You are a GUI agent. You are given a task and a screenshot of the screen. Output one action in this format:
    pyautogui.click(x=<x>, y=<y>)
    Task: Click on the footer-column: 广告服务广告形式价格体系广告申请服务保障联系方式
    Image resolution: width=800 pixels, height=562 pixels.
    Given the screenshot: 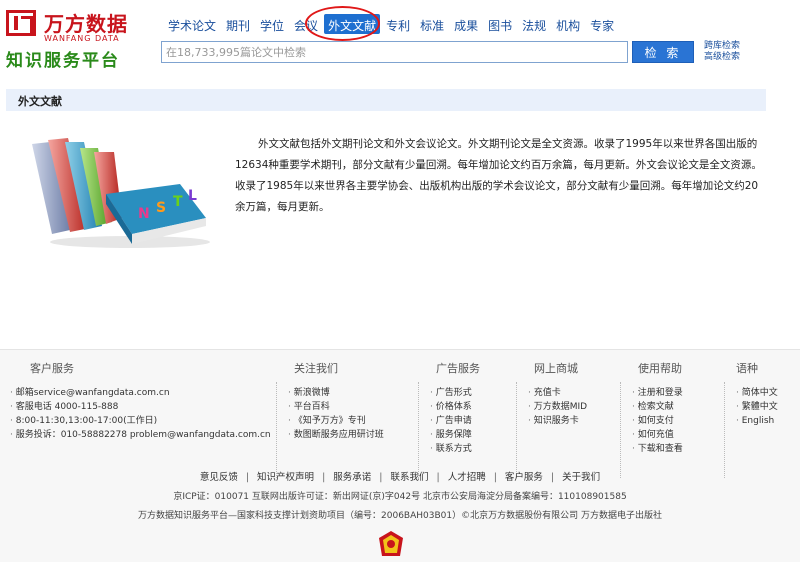 What is the action you would take?
    pyautogui.click(x=470, y=408)
    